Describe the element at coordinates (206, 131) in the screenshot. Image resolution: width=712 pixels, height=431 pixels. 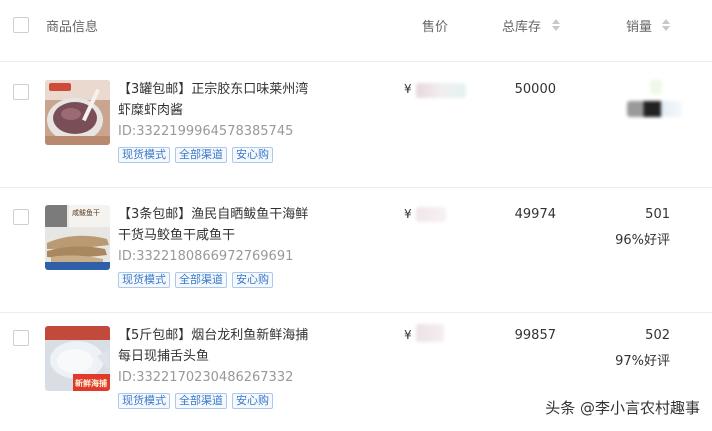
I see `product-id: ID:3322199964578385745` at that location.